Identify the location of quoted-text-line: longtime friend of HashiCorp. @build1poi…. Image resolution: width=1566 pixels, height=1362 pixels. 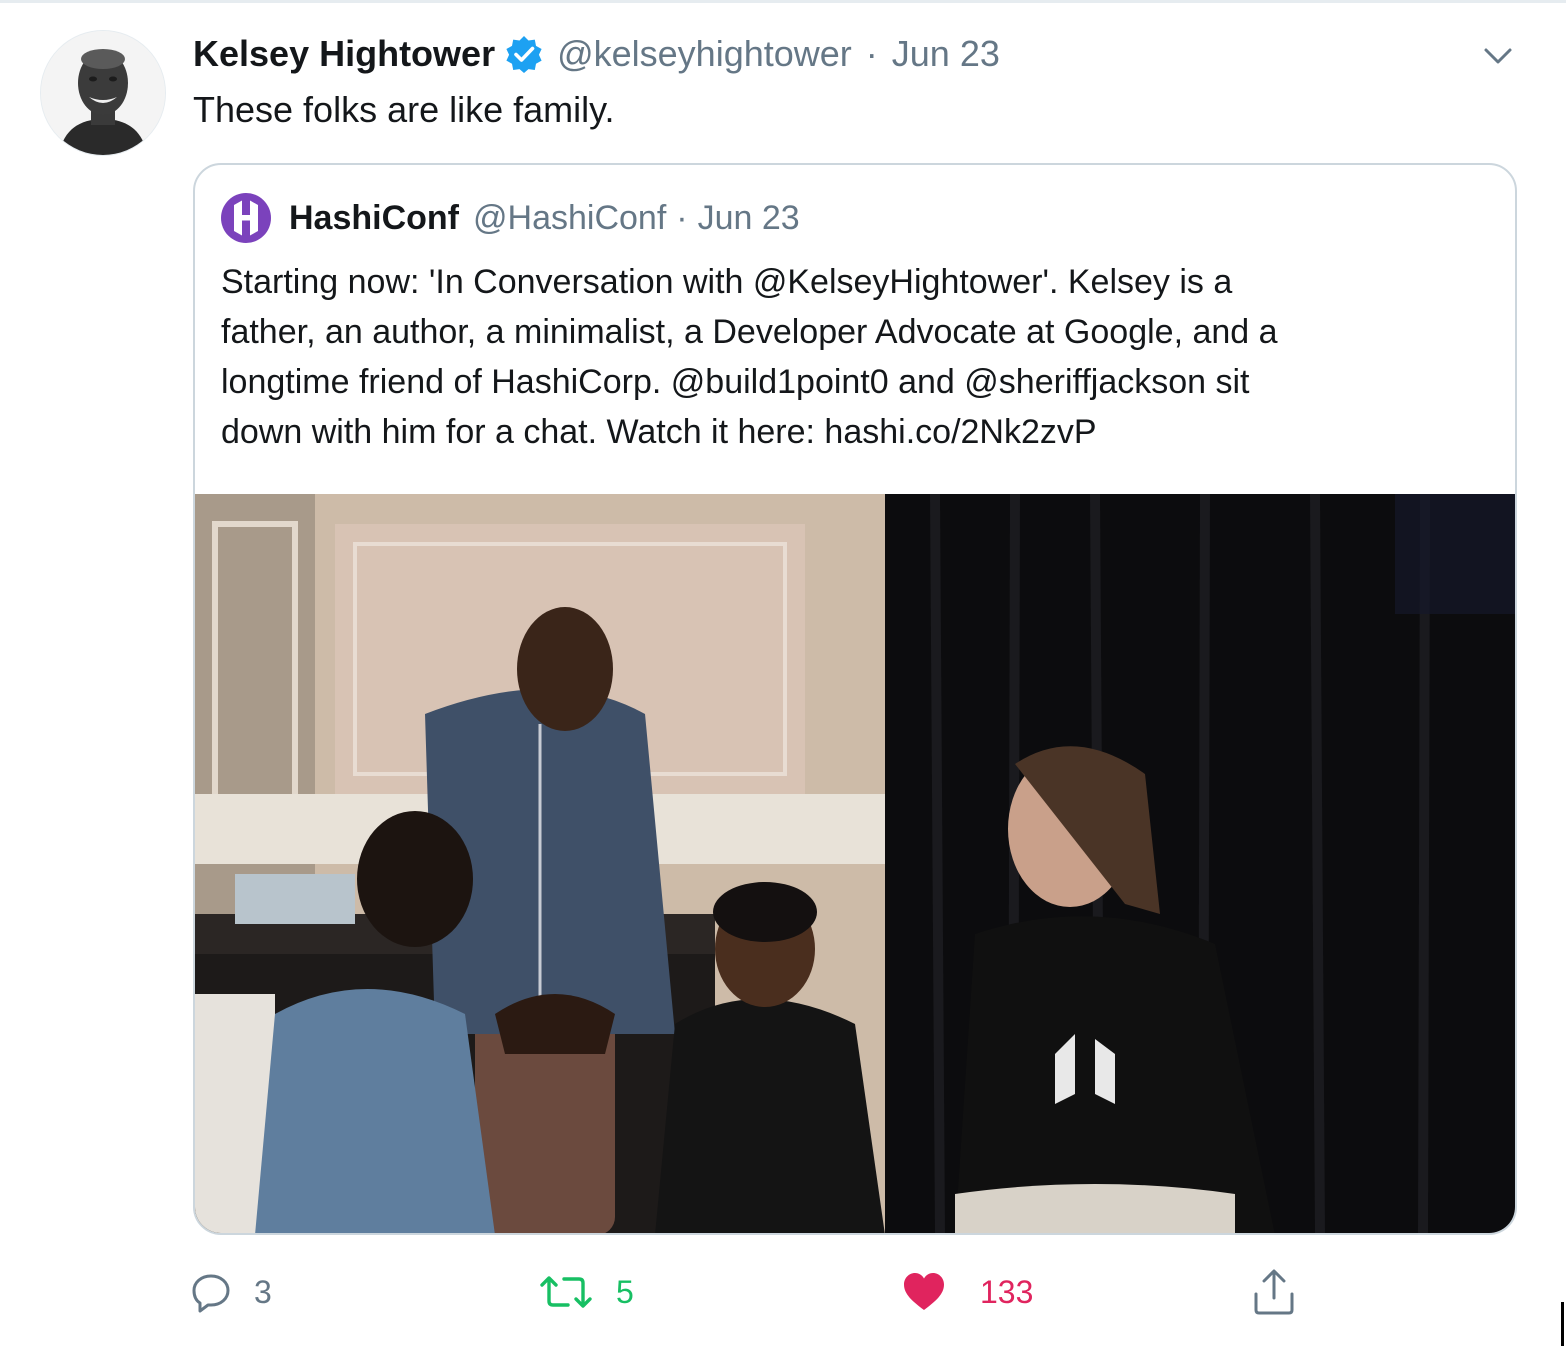
(735, 382).